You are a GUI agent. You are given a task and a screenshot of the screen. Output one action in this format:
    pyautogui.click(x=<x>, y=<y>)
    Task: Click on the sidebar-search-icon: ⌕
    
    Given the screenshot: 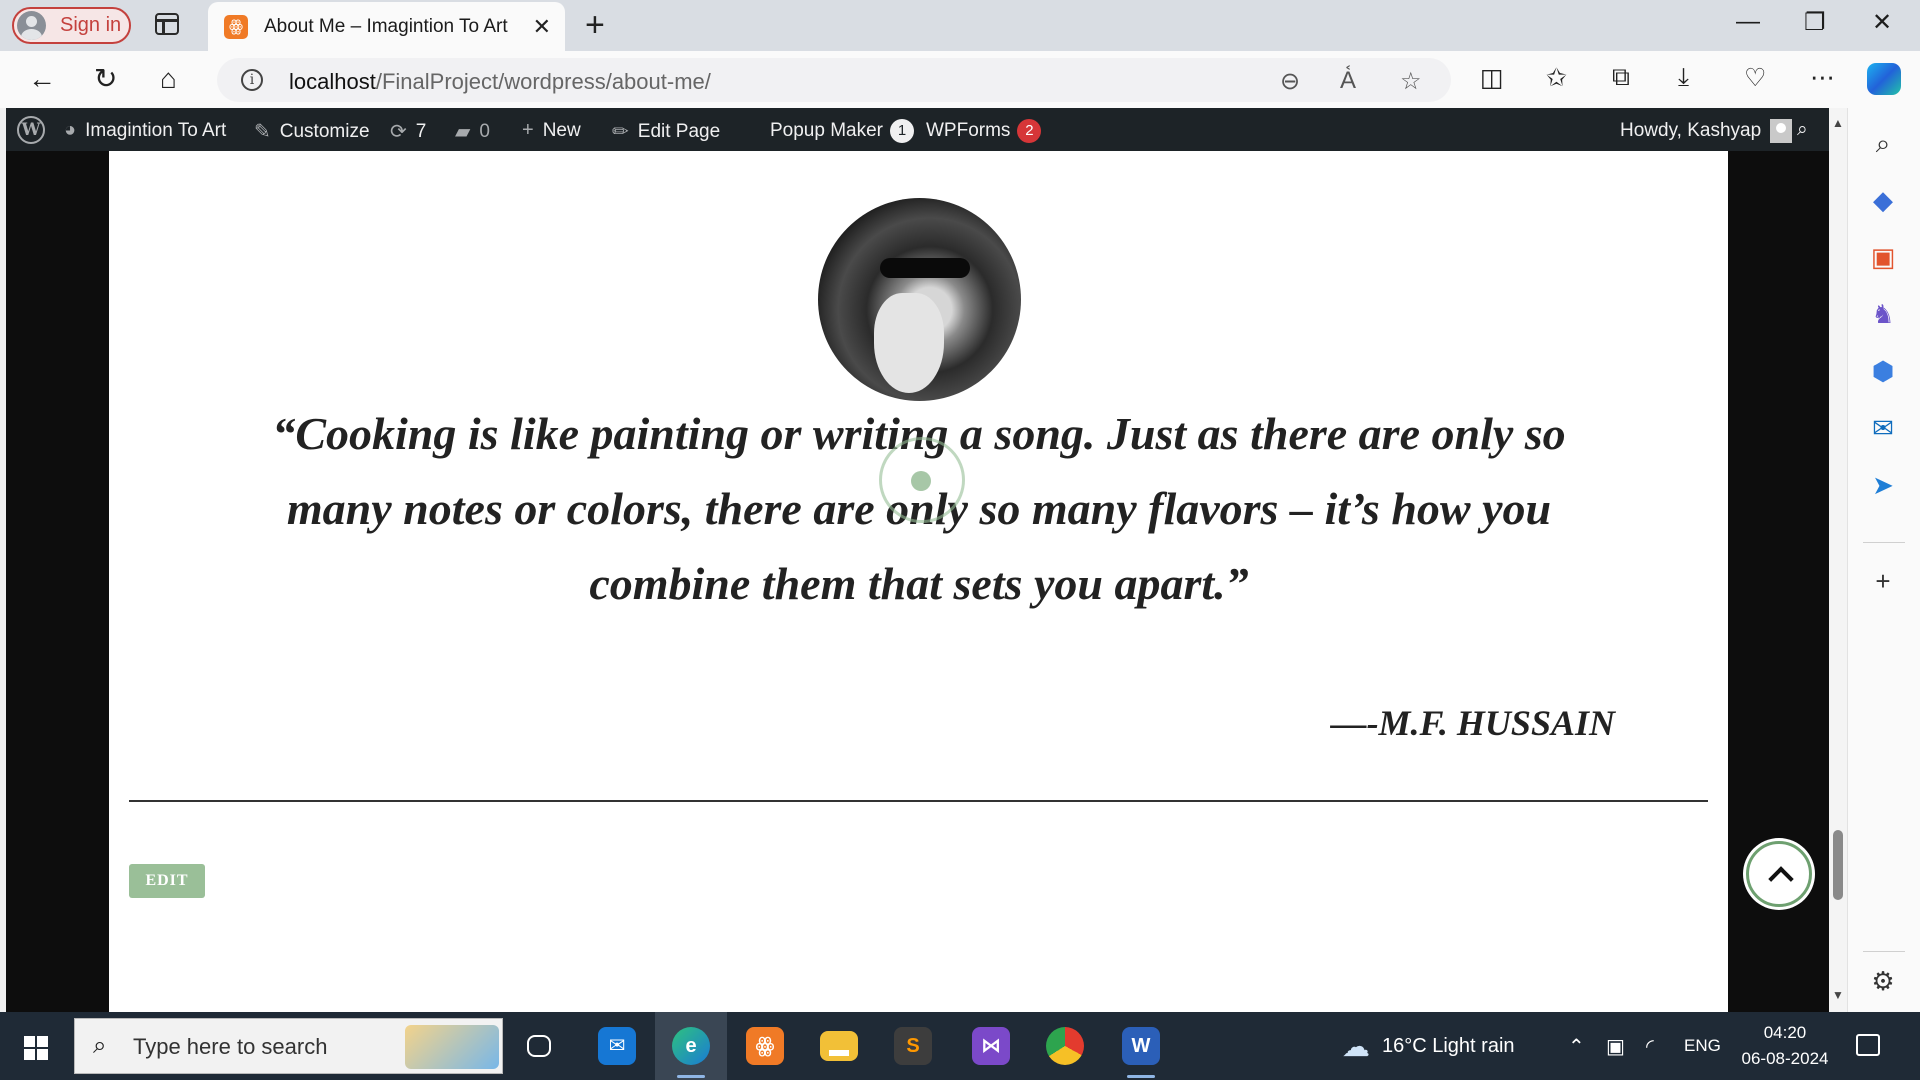 What is the action you would take?
    pyautogui.click(x=1883, y=143)
    